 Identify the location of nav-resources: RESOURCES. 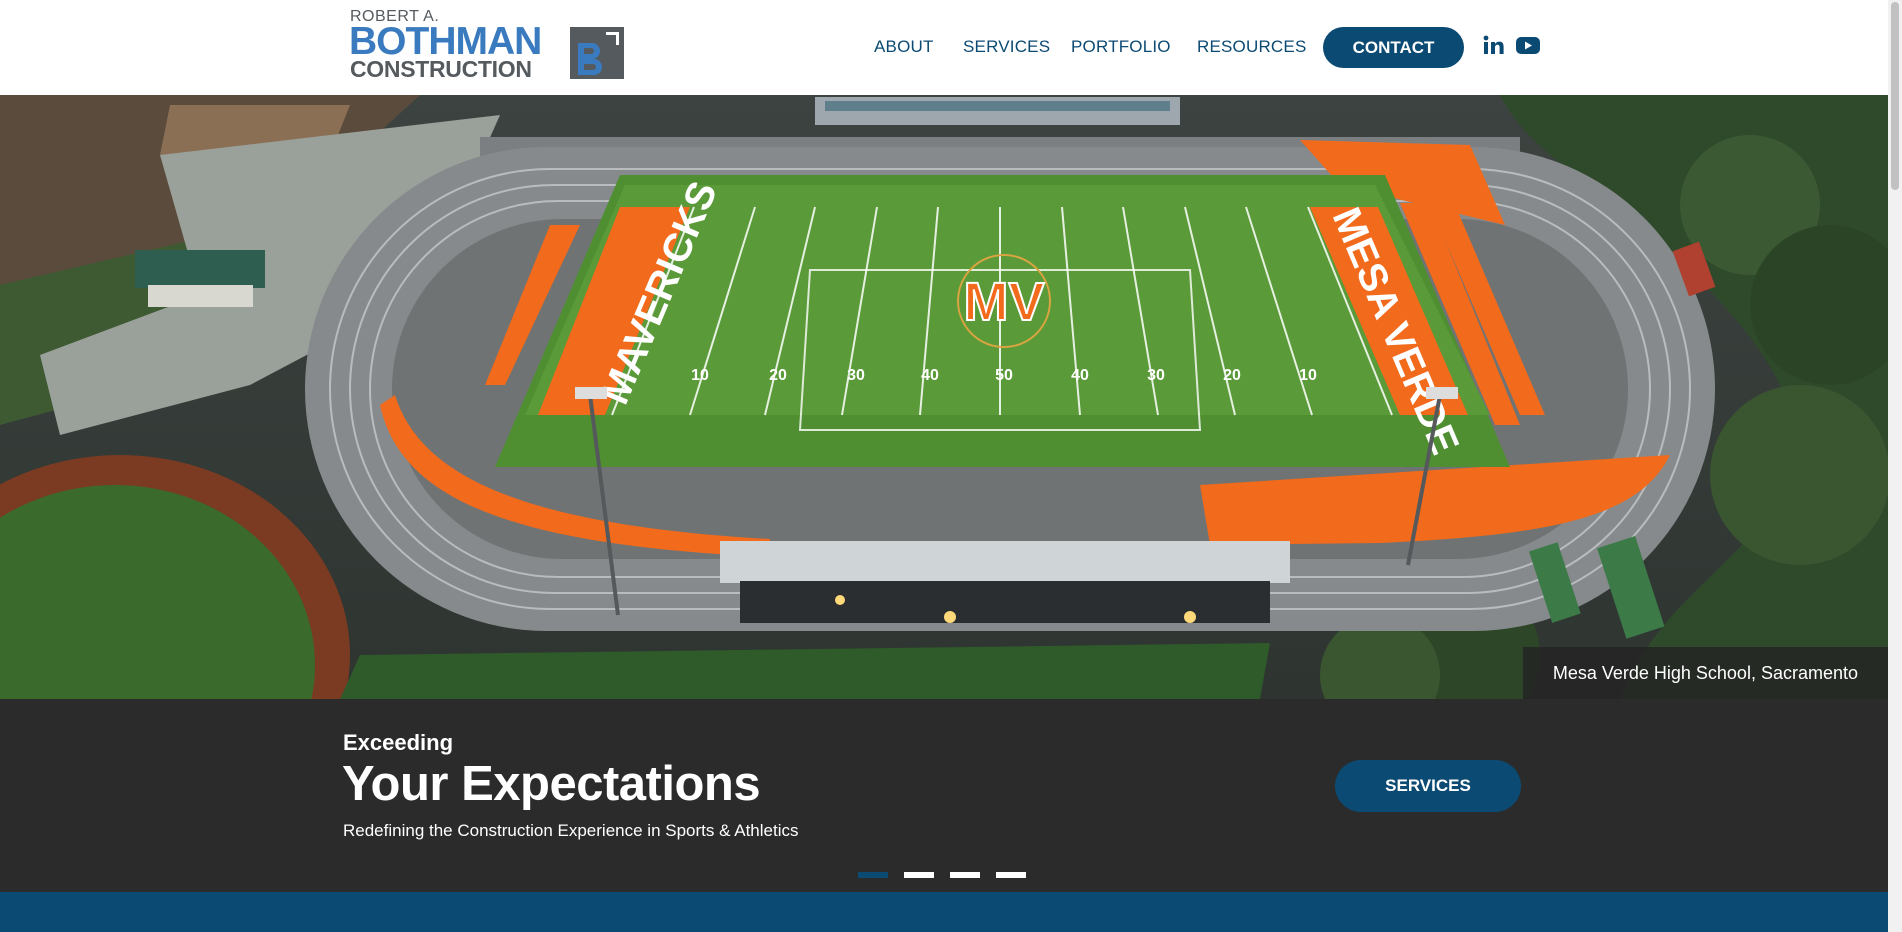
(1252, 47).